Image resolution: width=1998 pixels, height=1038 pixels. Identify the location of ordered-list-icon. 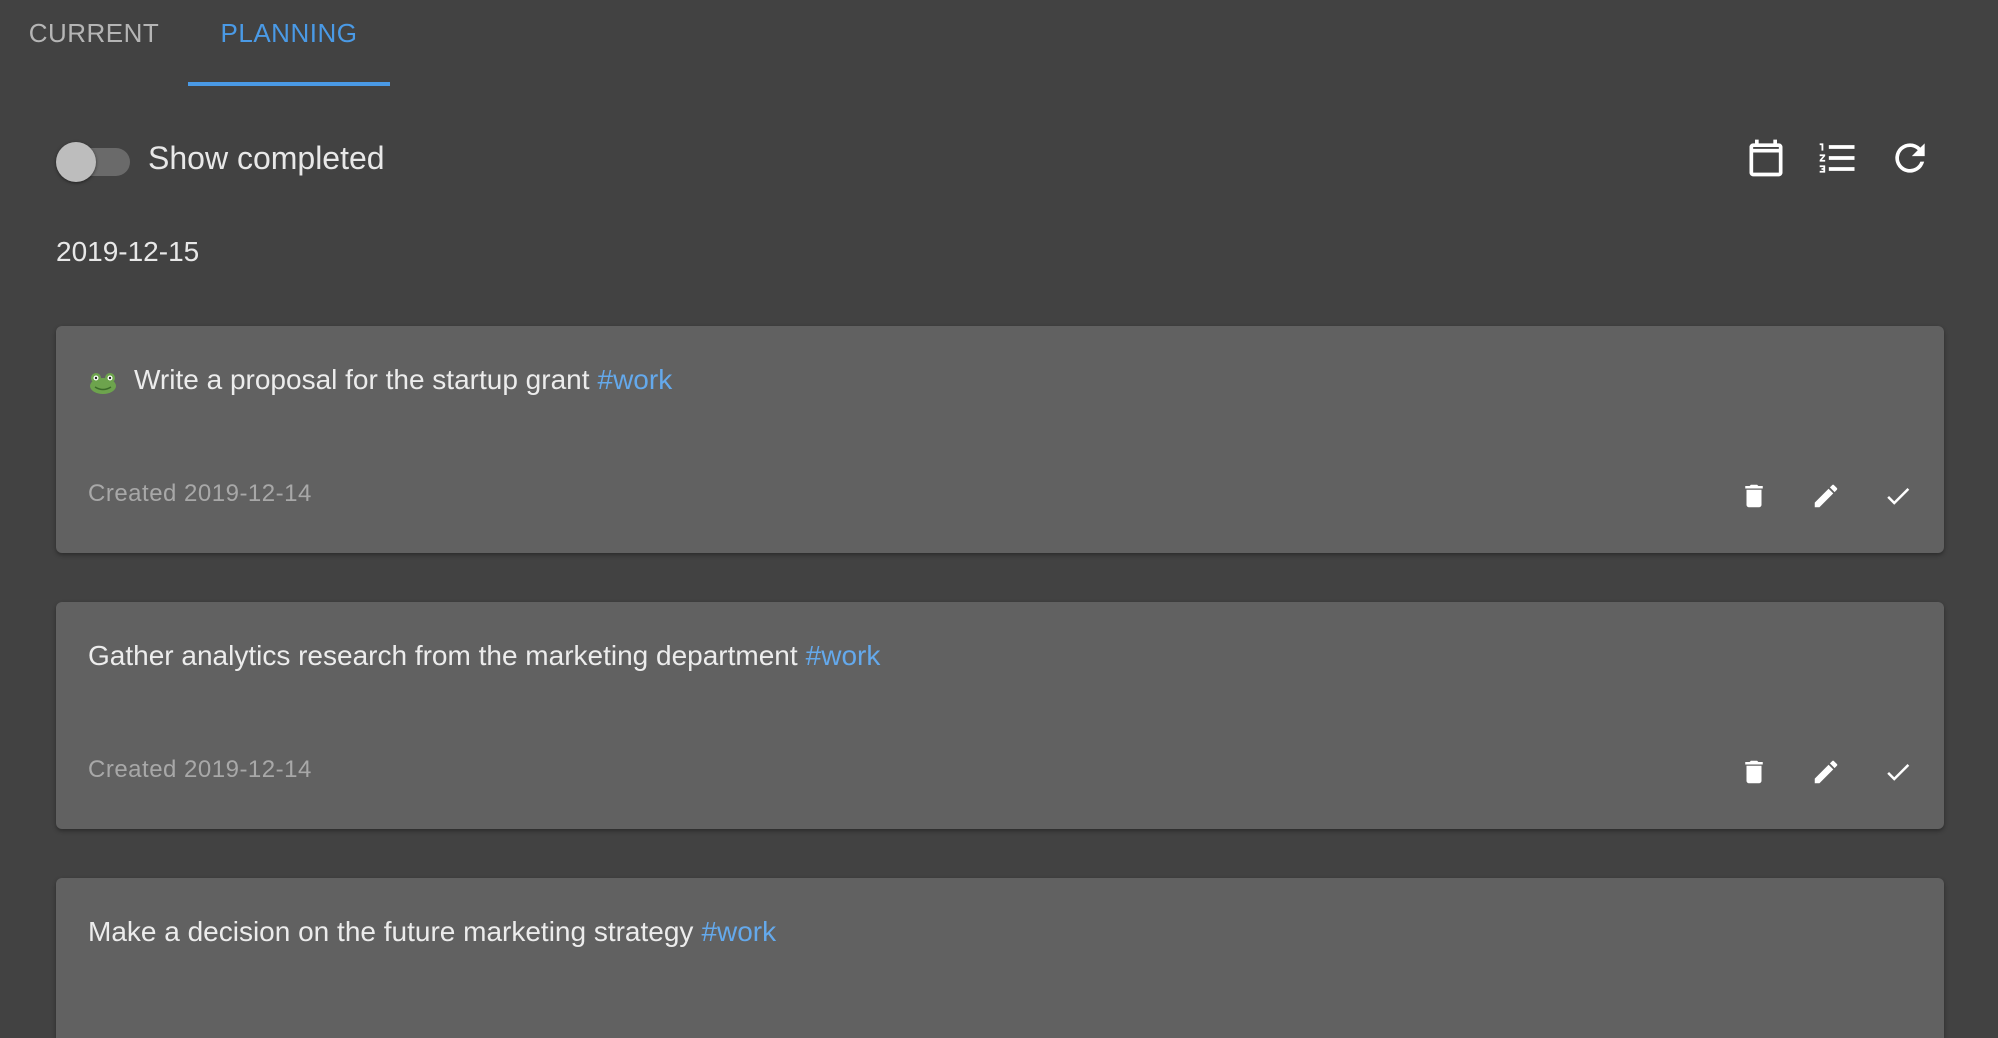
(1838, 158).